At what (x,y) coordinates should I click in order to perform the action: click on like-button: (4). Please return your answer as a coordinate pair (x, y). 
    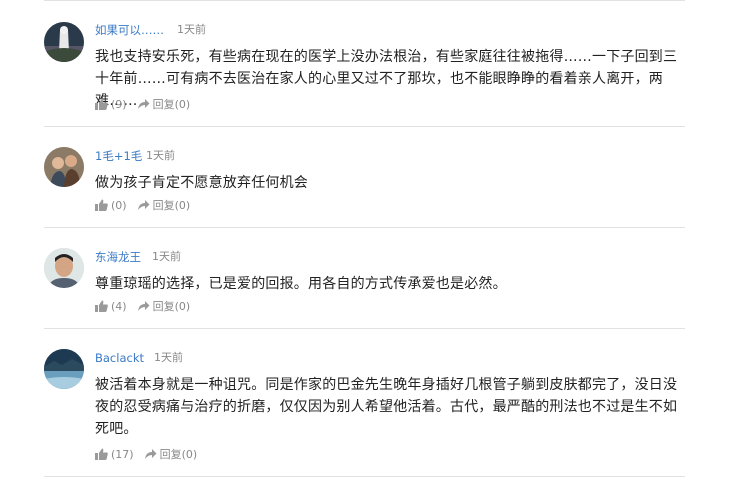
    Looking at the image, I should click on (111, 306).